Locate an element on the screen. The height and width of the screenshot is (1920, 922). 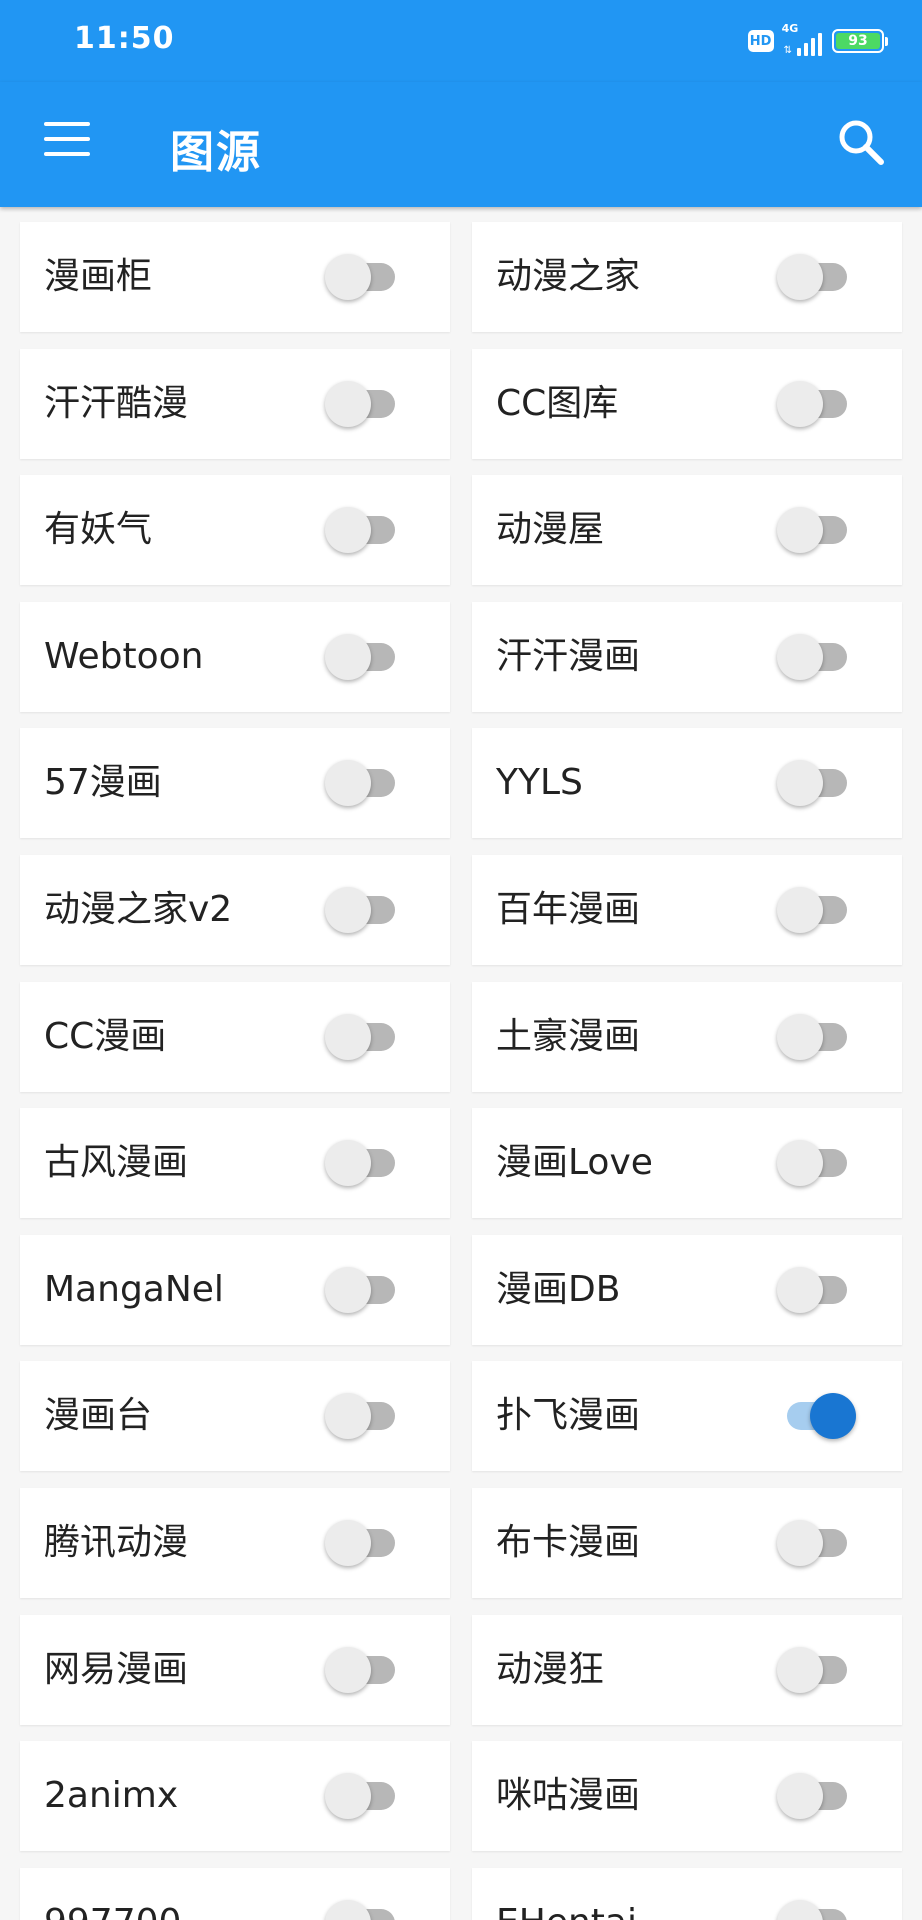
source-label: 57漫画 is located at coordinates (103, 783).